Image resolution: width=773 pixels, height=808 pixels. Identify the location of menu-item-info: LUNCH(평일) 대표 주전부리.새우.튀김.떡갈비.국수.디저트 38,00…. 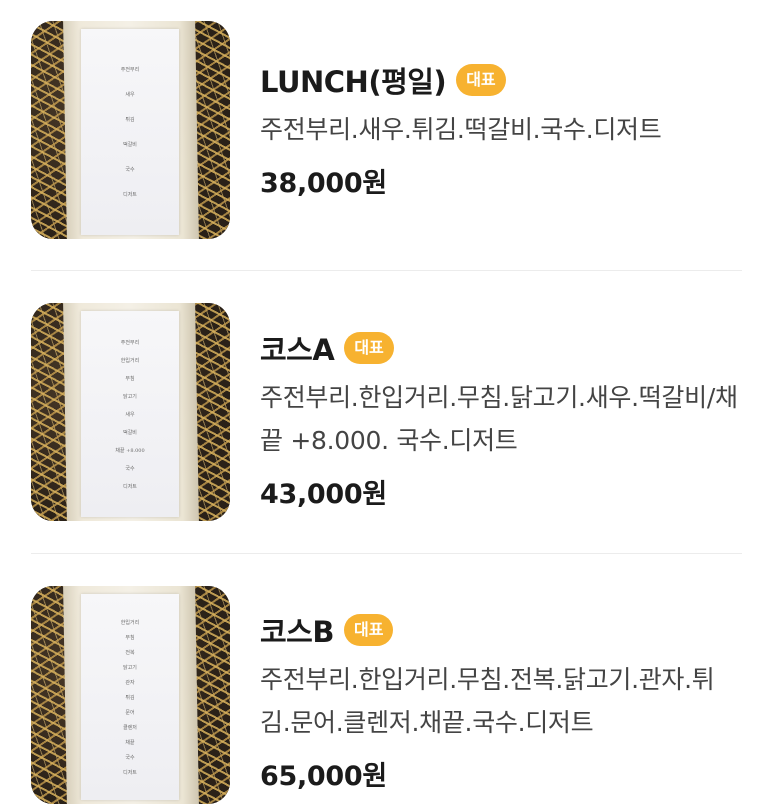
(506, 131).